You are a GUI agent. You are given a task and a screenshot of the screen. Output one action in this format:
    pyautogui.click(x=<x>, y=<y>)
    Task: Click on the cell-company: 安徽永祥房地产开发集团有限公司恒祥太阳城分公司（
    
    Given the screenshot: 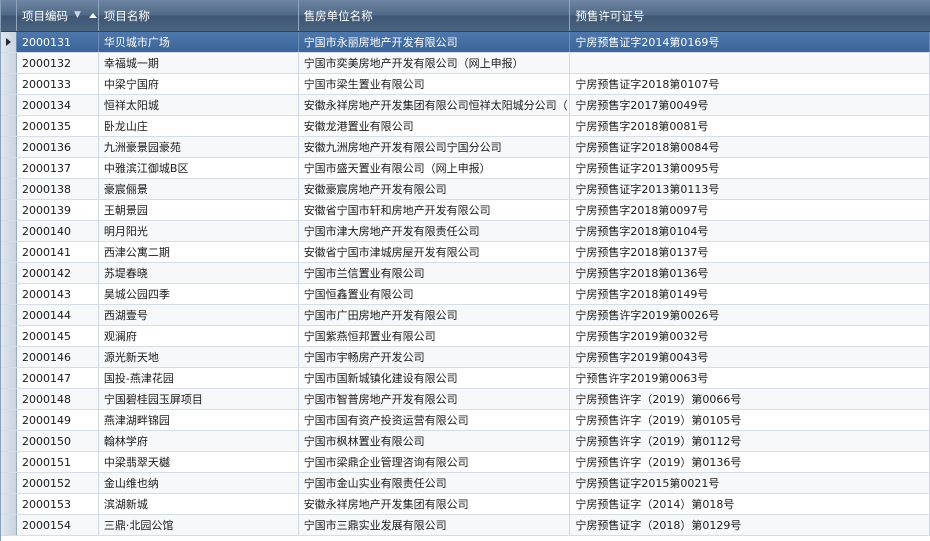 What is the action you would take?
    pyautogui.click(x=435, y=105)
    